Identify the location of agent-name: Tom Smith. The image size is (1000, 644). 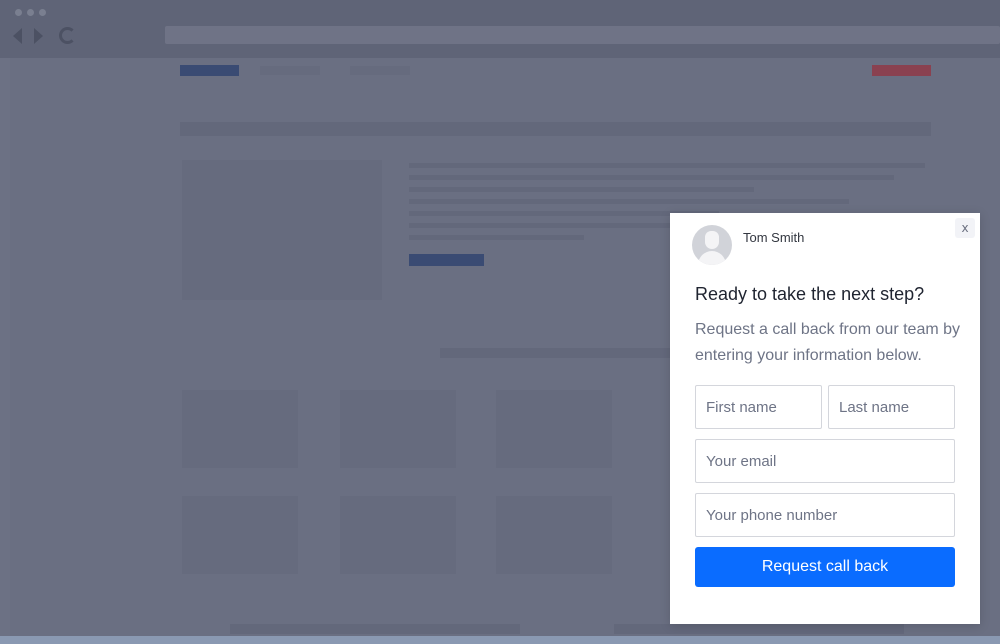
(774, 237).